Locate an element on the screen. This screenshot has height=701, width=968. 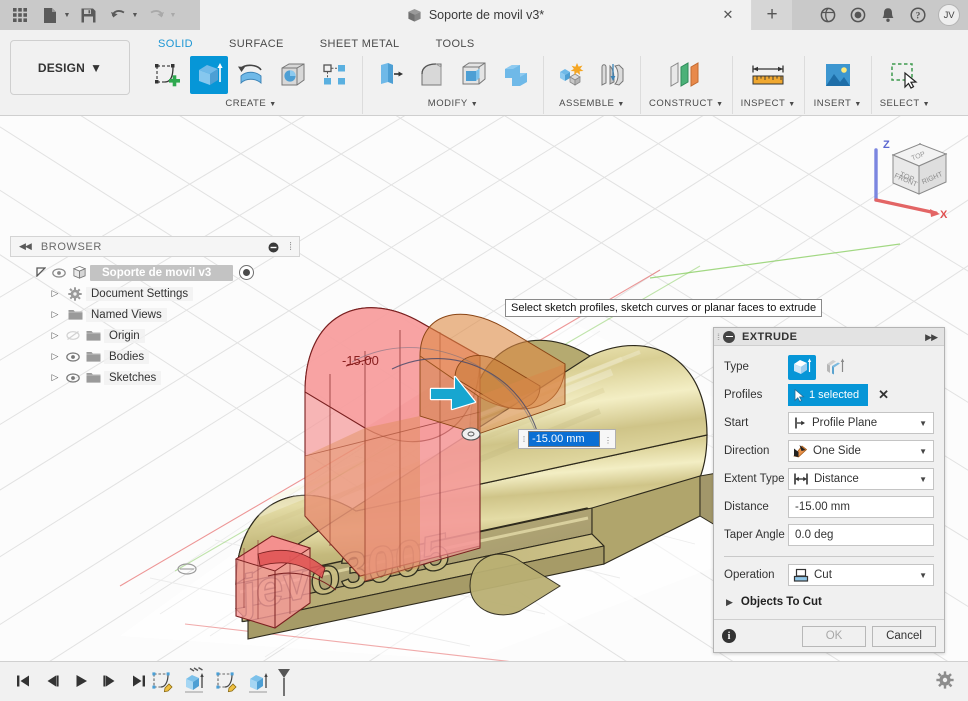
taper-angle-input: 0.0 deg is located at coordinates (861, 535).